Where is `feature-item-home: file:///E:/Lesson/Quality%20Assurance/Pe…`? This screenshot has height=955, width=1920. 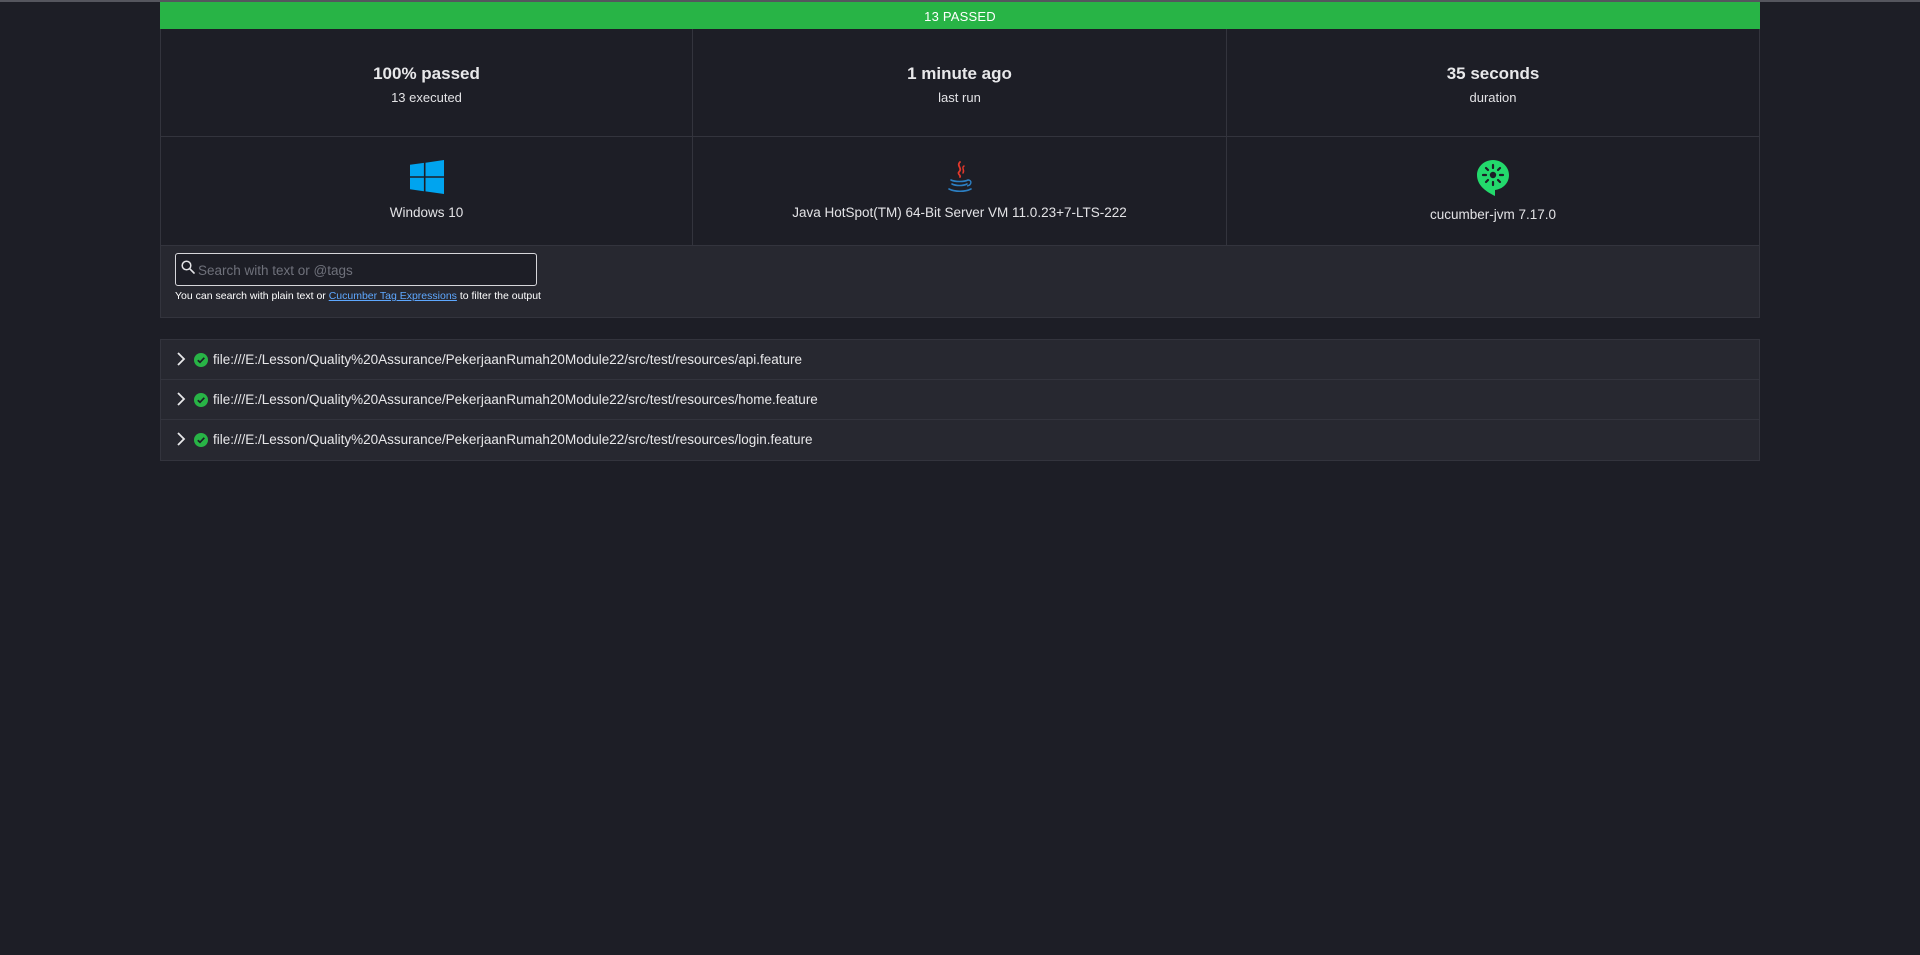
feature-item-home: file:///E:/Lesson/Quality%20Assurance/Pe… is located at coordinates (960, 400).